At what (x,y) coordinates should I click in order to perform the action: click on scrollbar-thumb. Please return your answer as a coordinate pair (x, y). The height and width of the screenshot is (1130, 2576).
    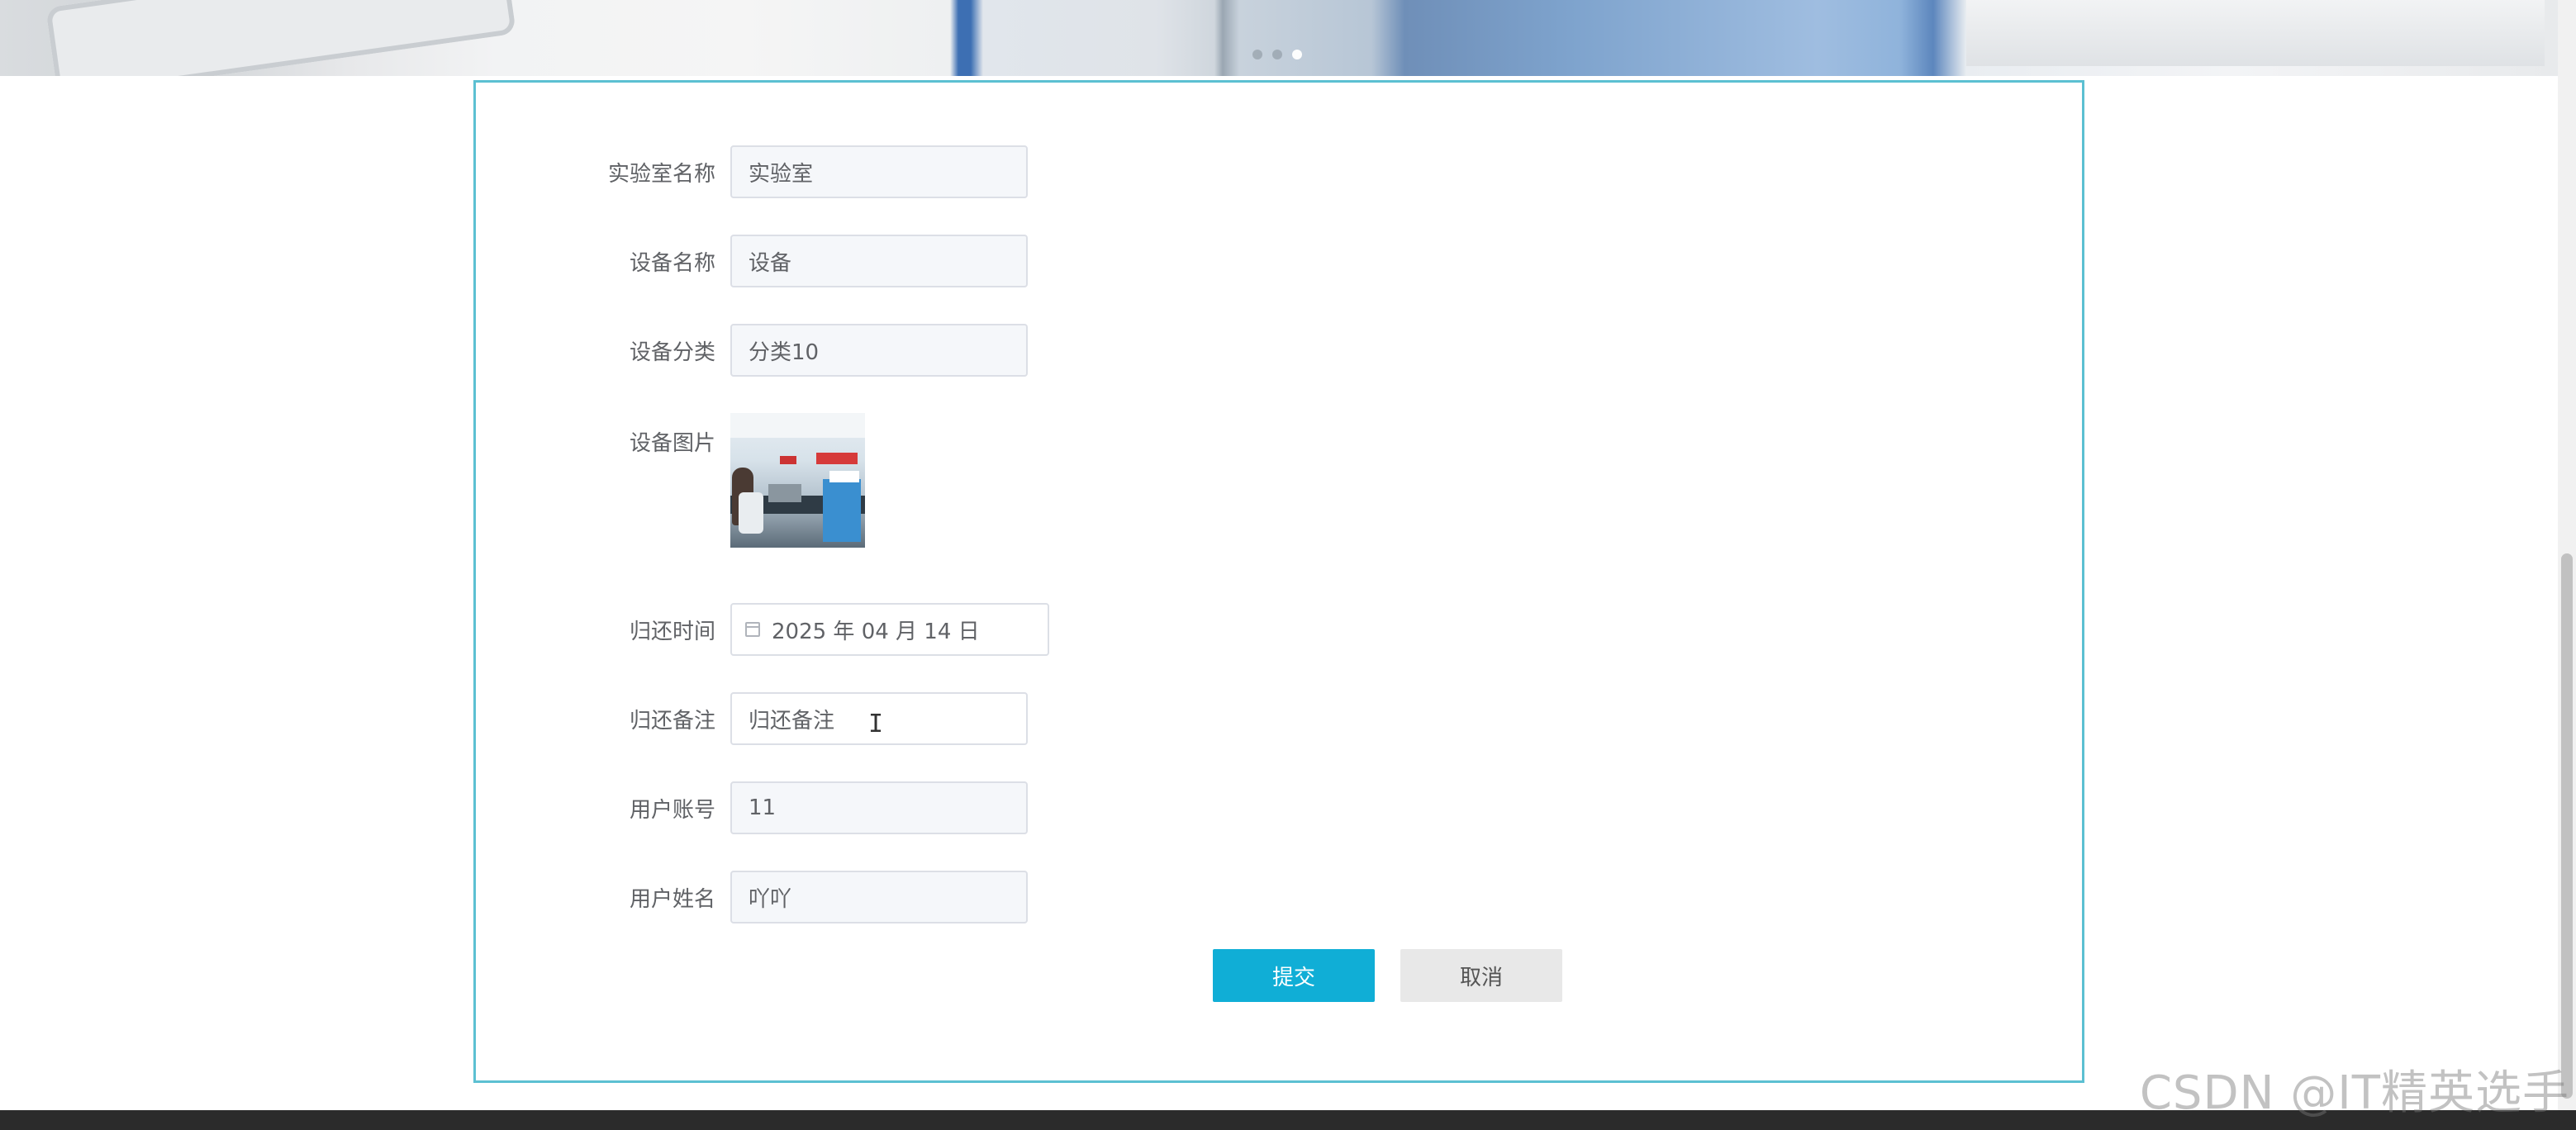
    Looking at the image, I should click on (2567, 826).